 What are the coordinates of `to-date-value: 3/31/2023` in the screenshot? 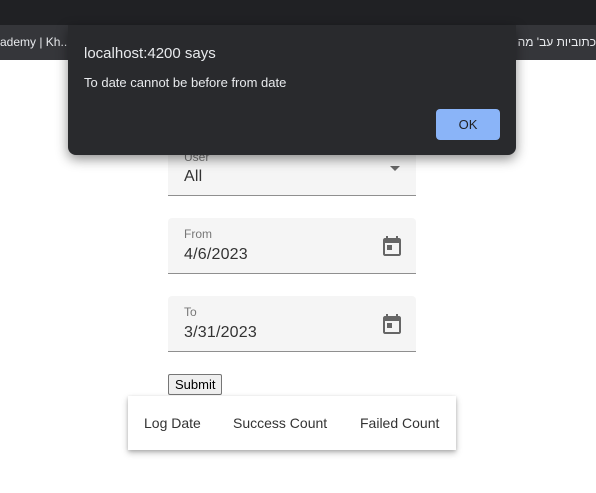 It's located at (220, 333).